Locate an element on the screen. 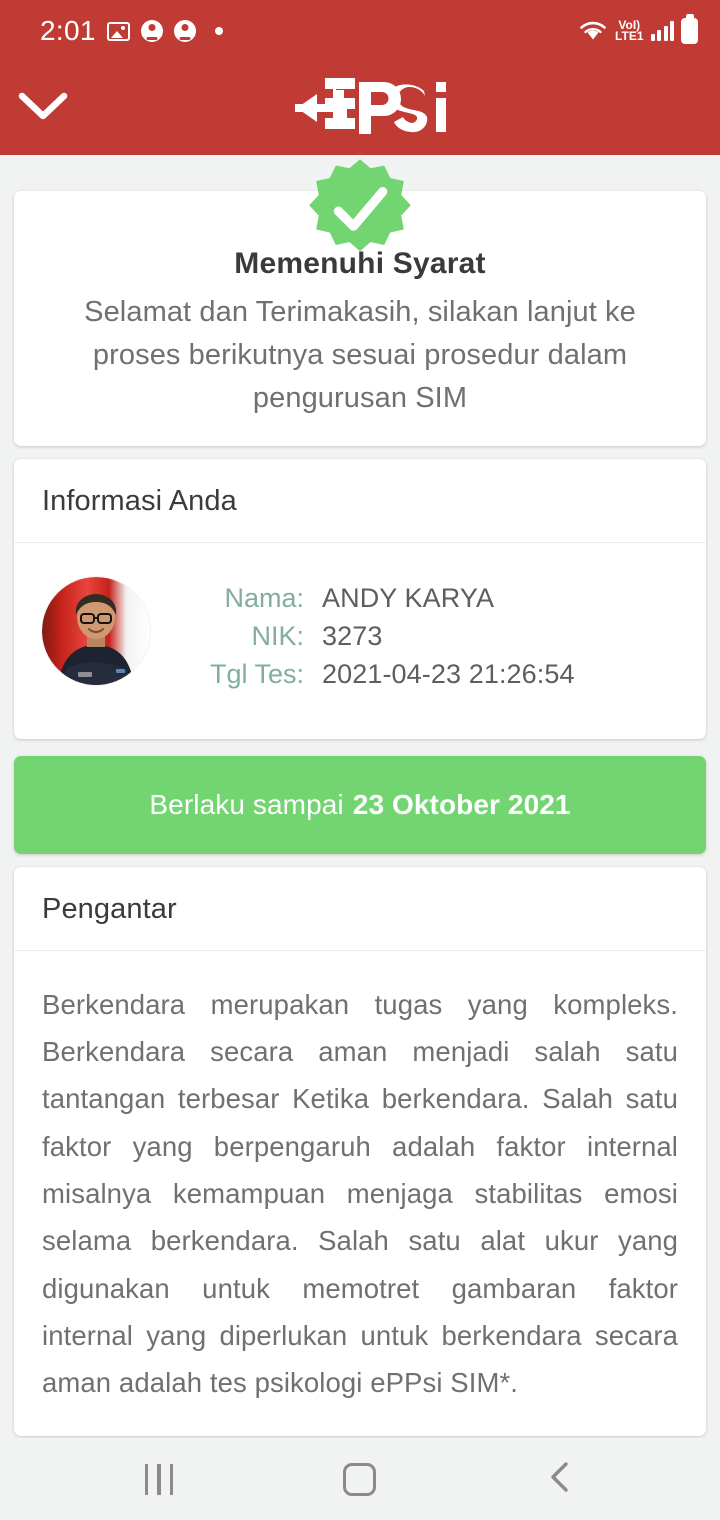  photo-icon is located at coordinates (118, 31).